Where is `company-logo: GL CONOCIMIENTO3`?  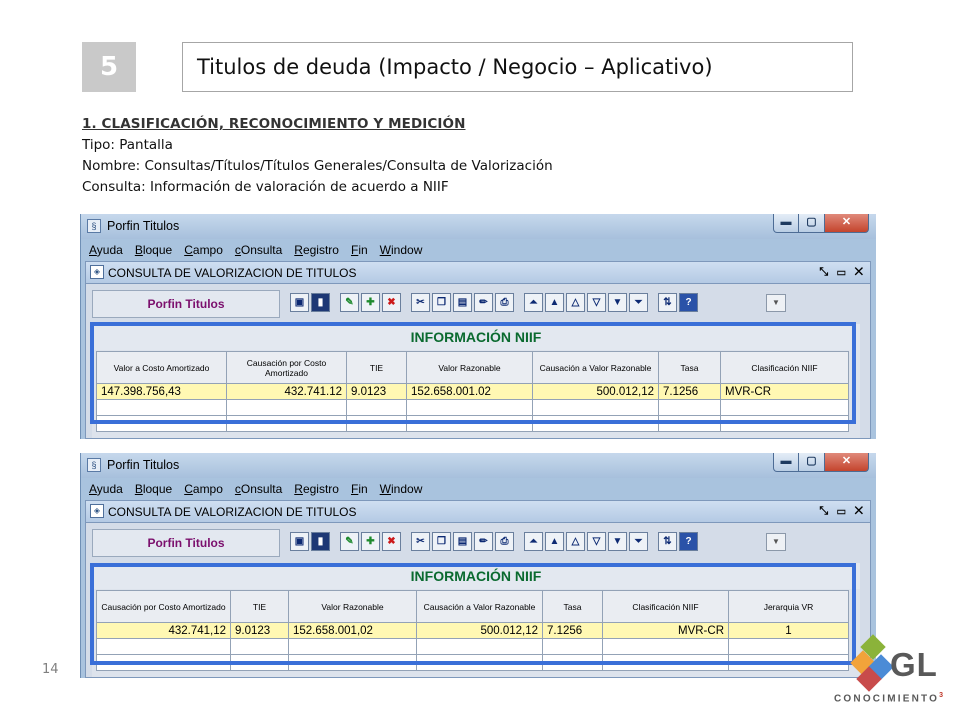 company-logo: GL CONOCIMIENTO3 is located at coordinates (895, 674).